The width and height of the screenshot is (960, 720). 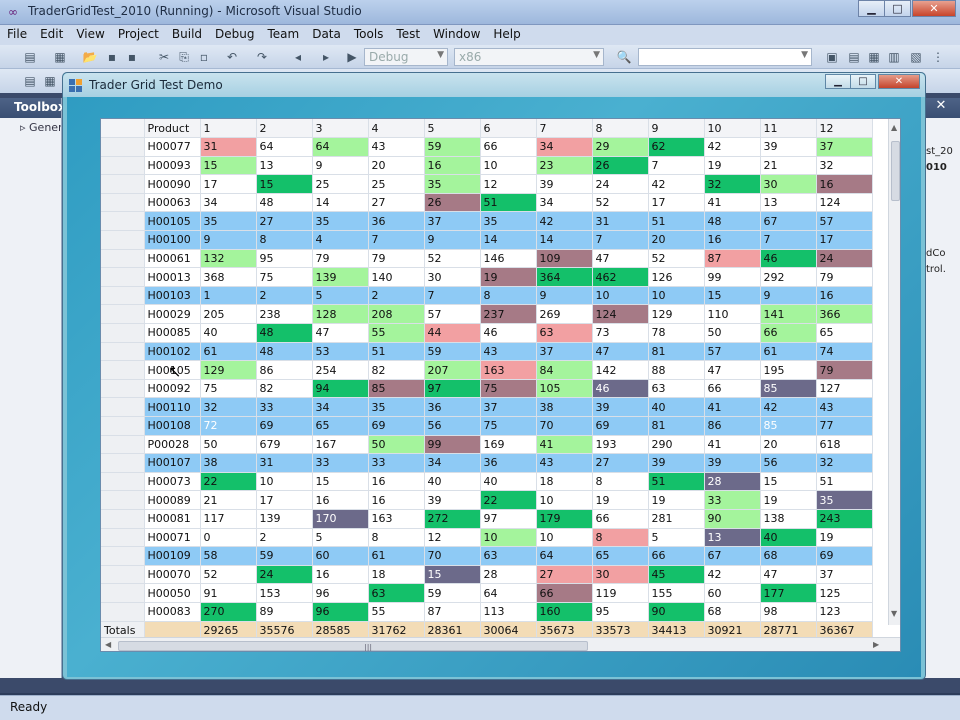 I want to click on value-cell: 10, so click(x=620, y=296).